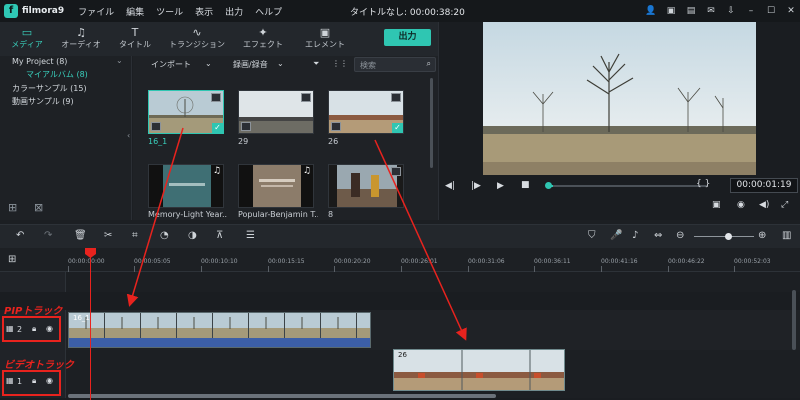  I want to click on add-track-icon: ⊞, so click(12, 259).